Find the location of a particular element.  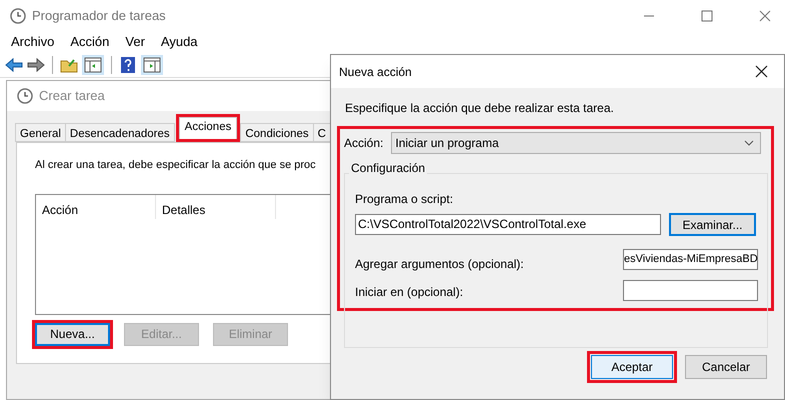

action-dropdown: Iniciar un programa is located at coordinates (576, 143).